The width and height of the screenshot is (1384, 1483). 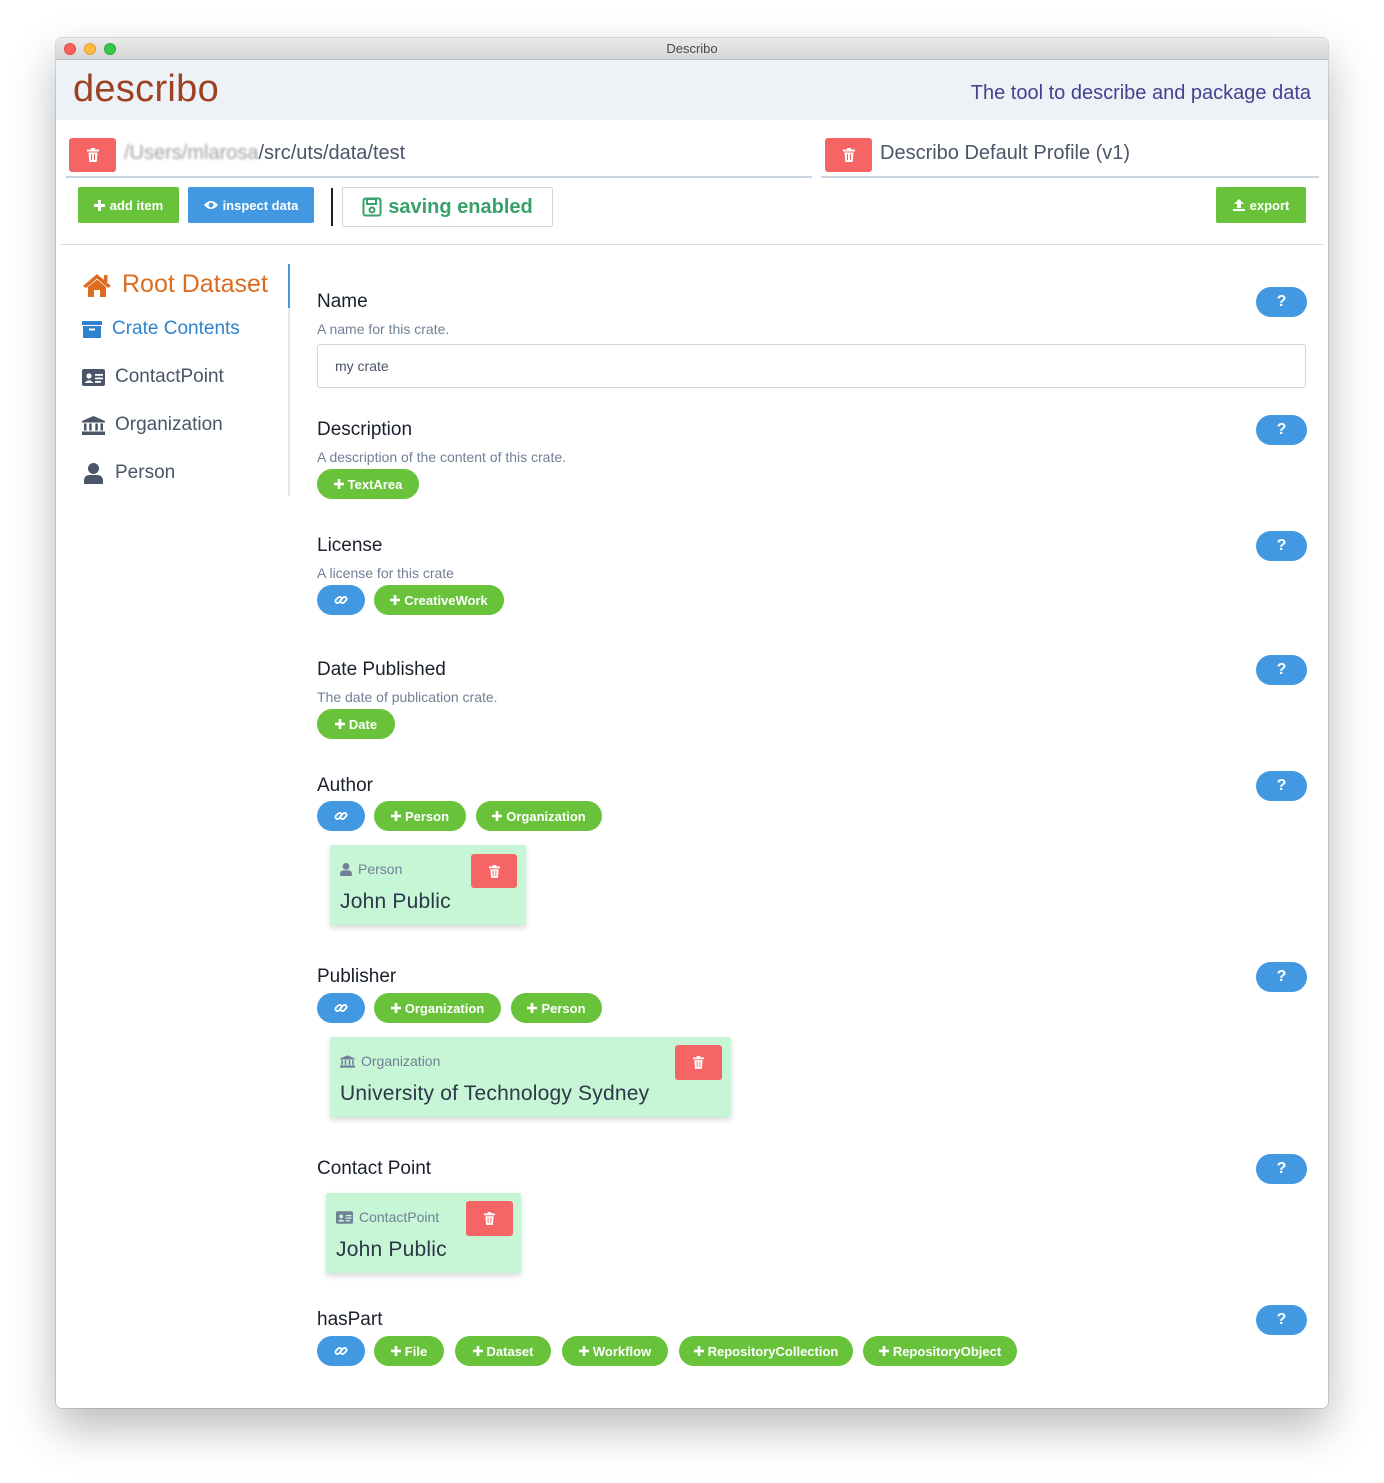 I want to click on author-entity-card: Person John Public, so click(x=428, y=885).